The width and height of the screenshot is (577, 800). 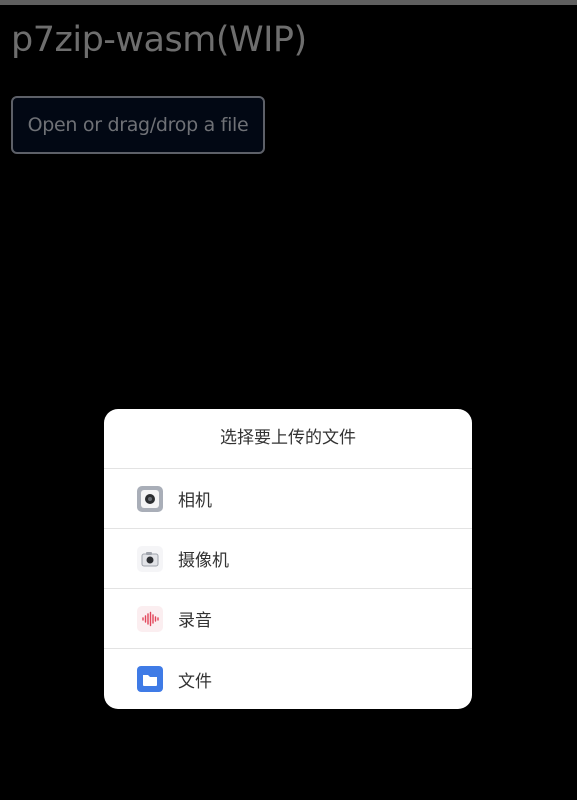 What do you see at coordinates (150, 679) in the screenshot?
I see `folder-icon` at bounding box center [150, 679].